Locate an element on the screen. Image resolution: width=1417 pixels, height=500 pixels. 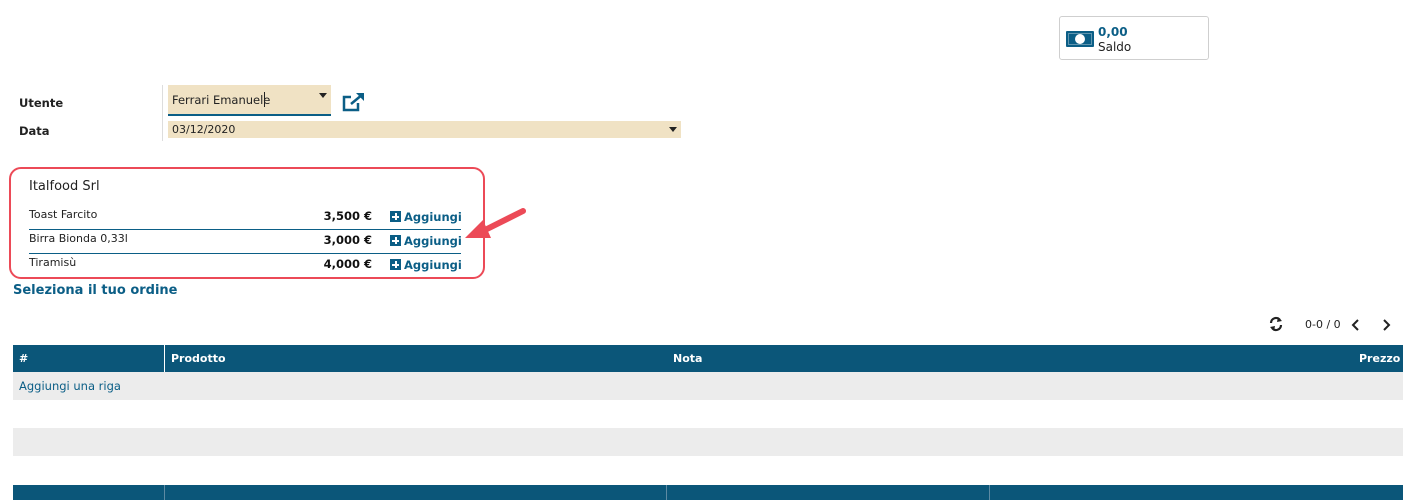
date-label: Data is located at coordinates (34, 131).